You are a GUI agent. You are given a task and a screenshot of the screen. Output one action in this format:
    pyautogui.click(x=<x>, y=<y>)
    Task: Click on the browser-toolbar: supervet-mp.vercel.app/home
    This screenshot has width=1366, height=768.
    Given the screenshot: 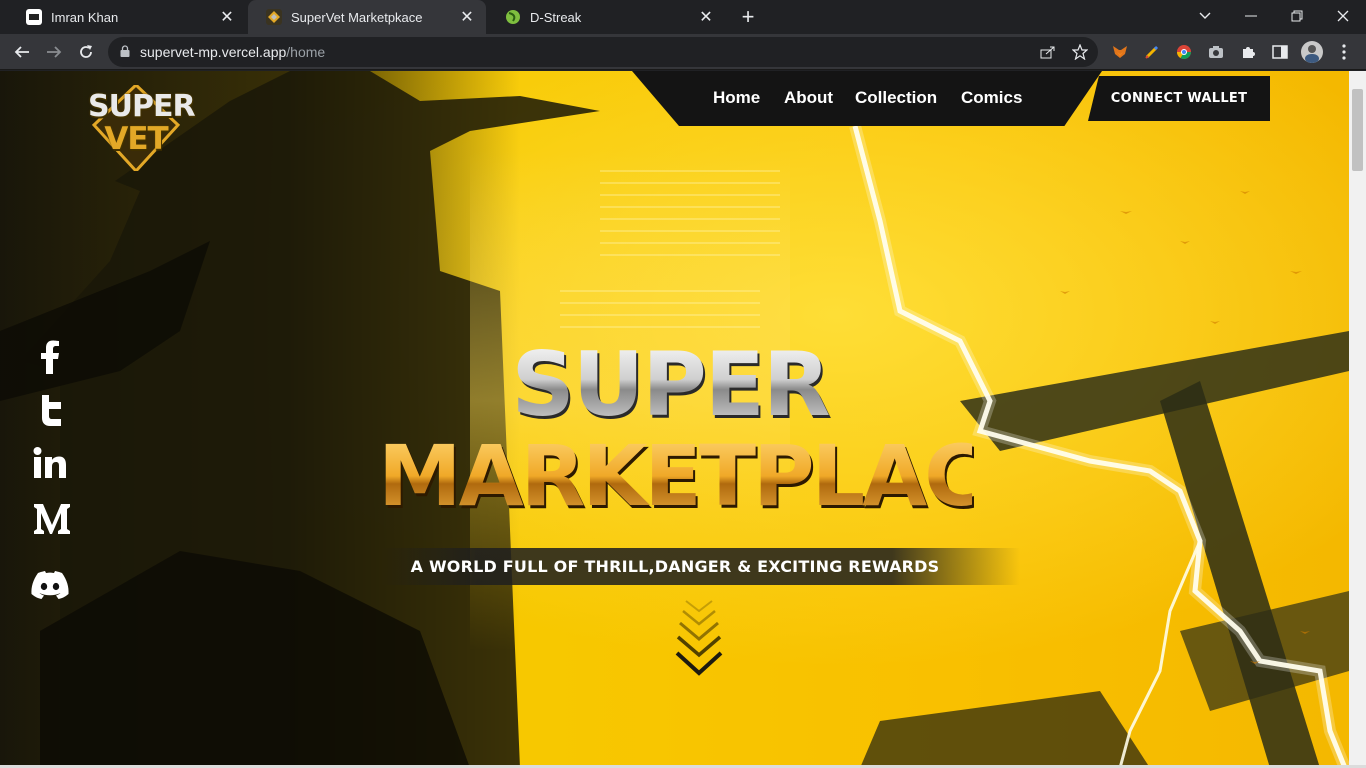 What is the action you would take?
    pyautogui.click(x=683, y=52)
    